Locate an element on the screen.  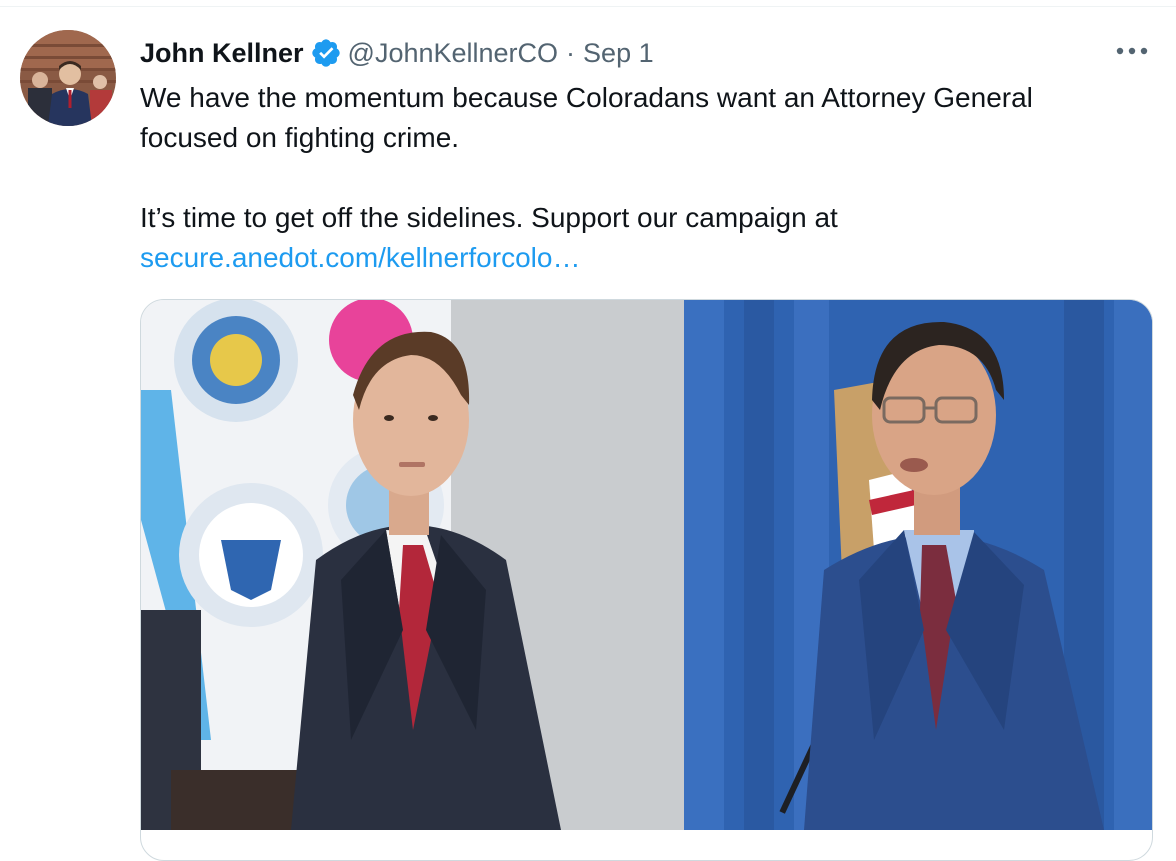
tweet-header: John Kellner @JohnKellnerCO · Sep 1 is located at coordinates (397, 53).